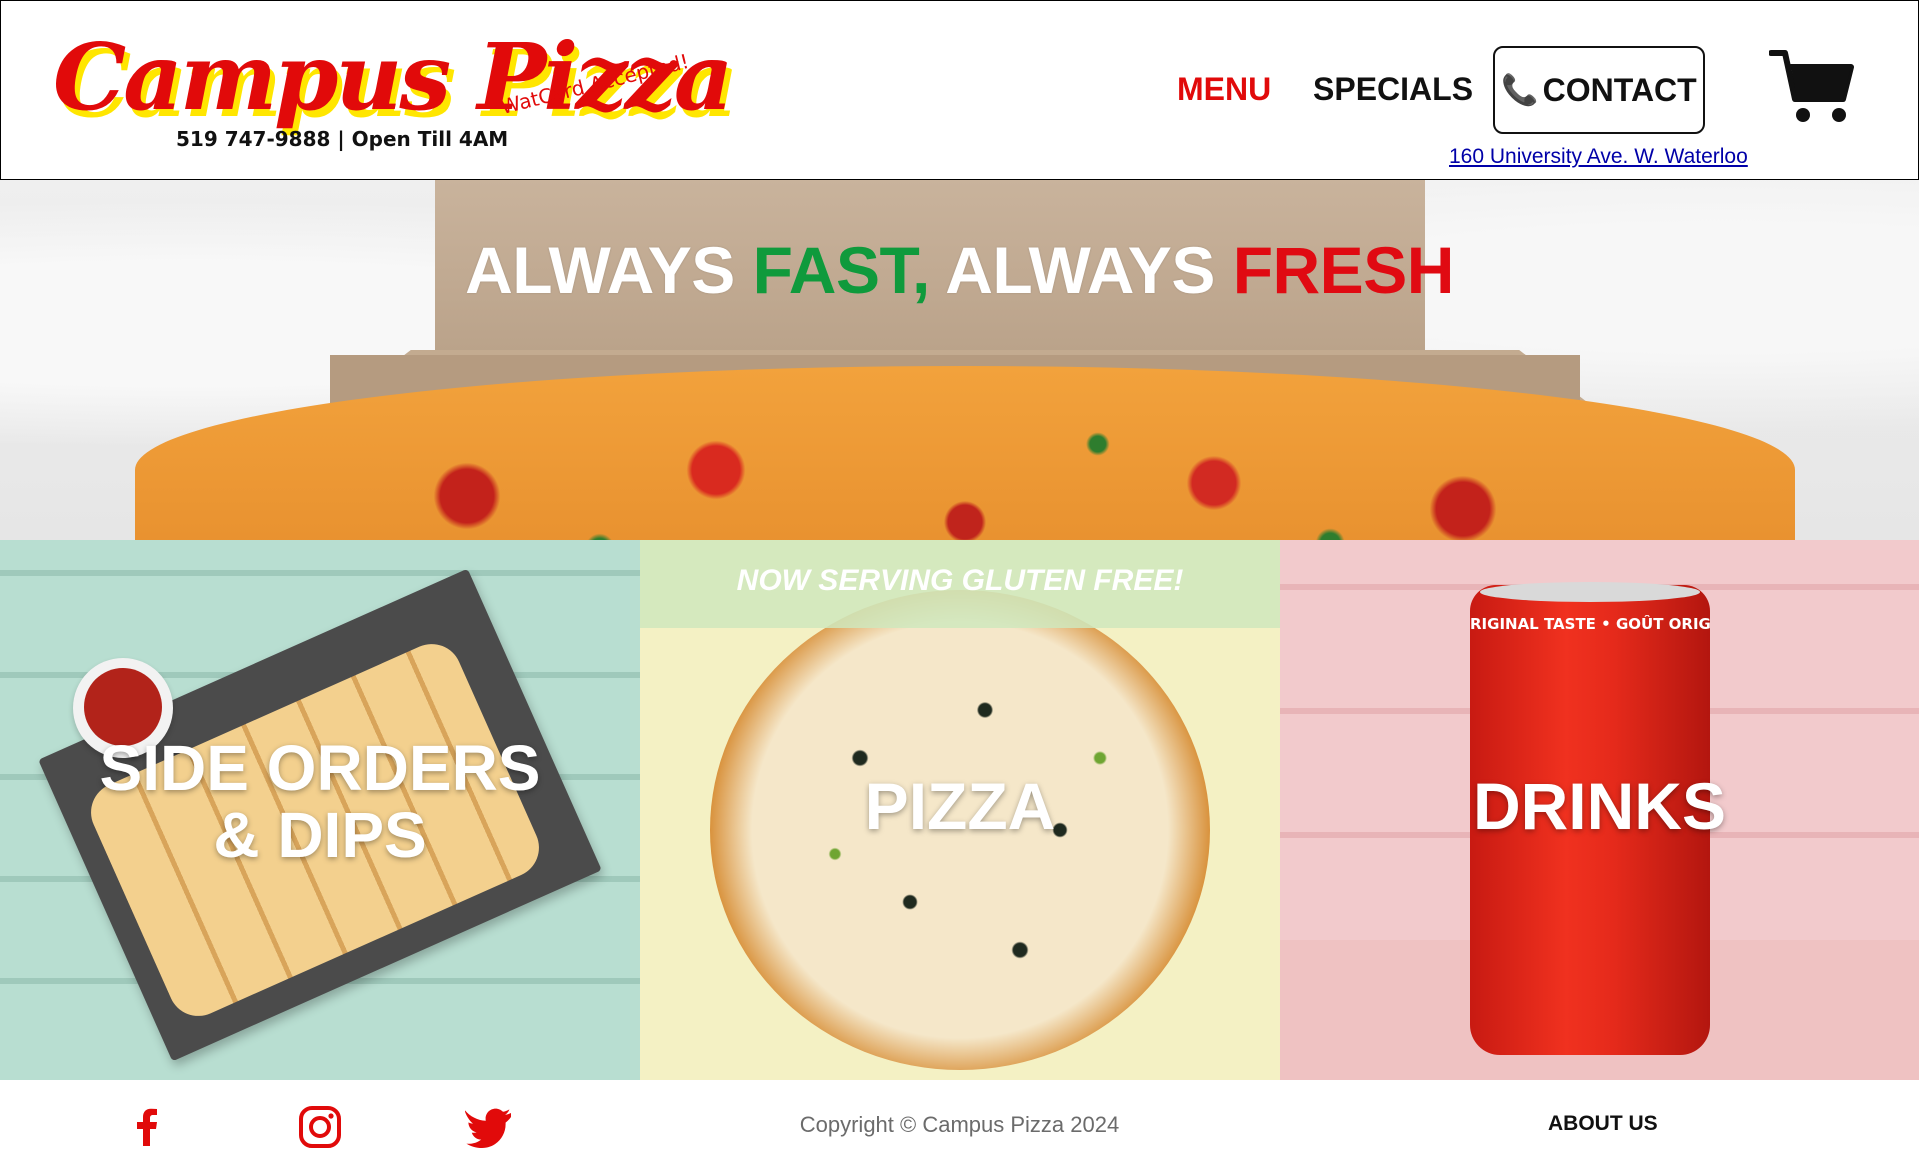 Image resolution: width=1919 pixels, height=1170 pixels. Describe the element at coordinates (1598, 157) in the screenshot. I see `address-link: 160 University Ave. W. Waterloo` at that location.